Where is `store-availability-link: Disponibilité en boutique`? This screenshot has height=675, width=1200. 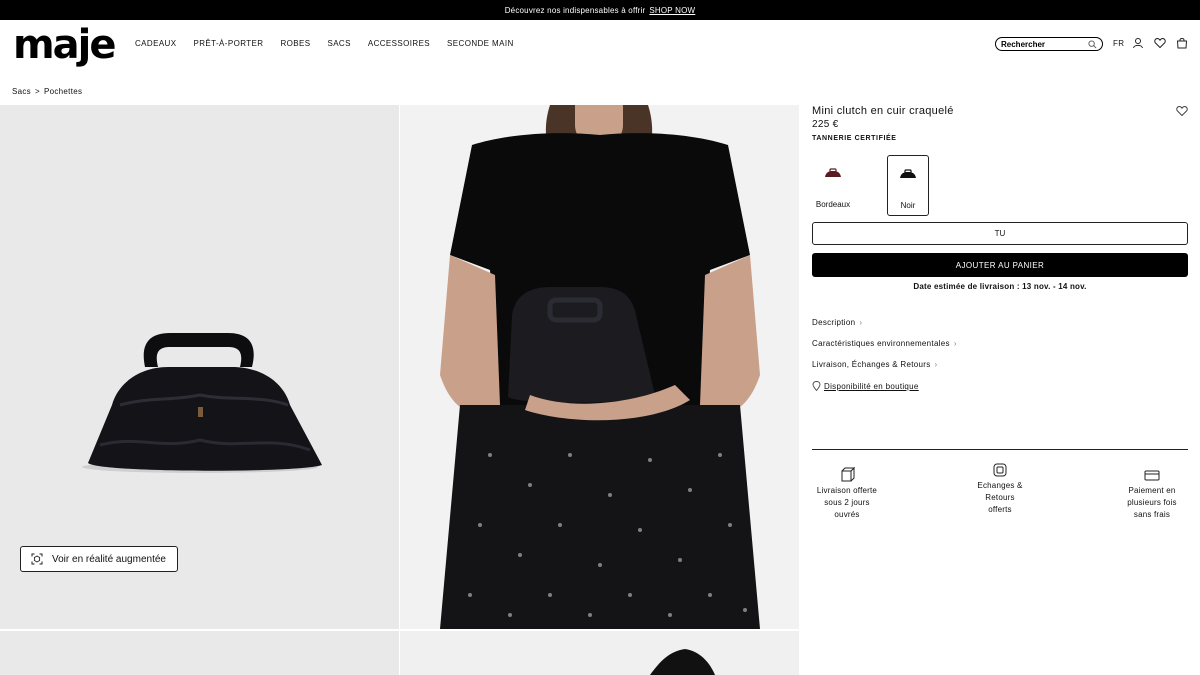
store-availability-link: Disponibilité en boutique is located at coordinates (865, 386).